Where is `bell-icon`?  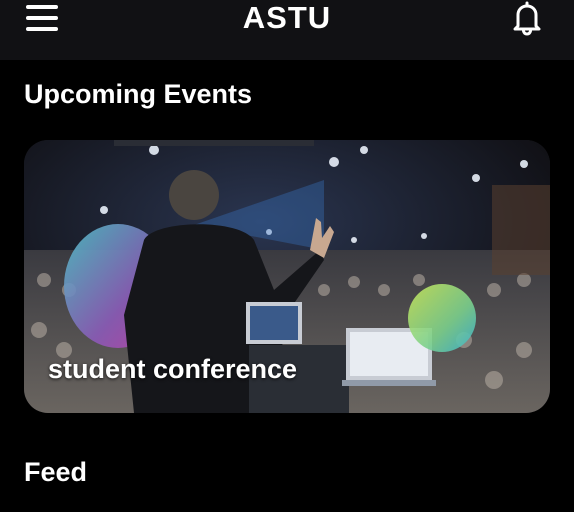
bell-icon is located at coordinates (527, 18).